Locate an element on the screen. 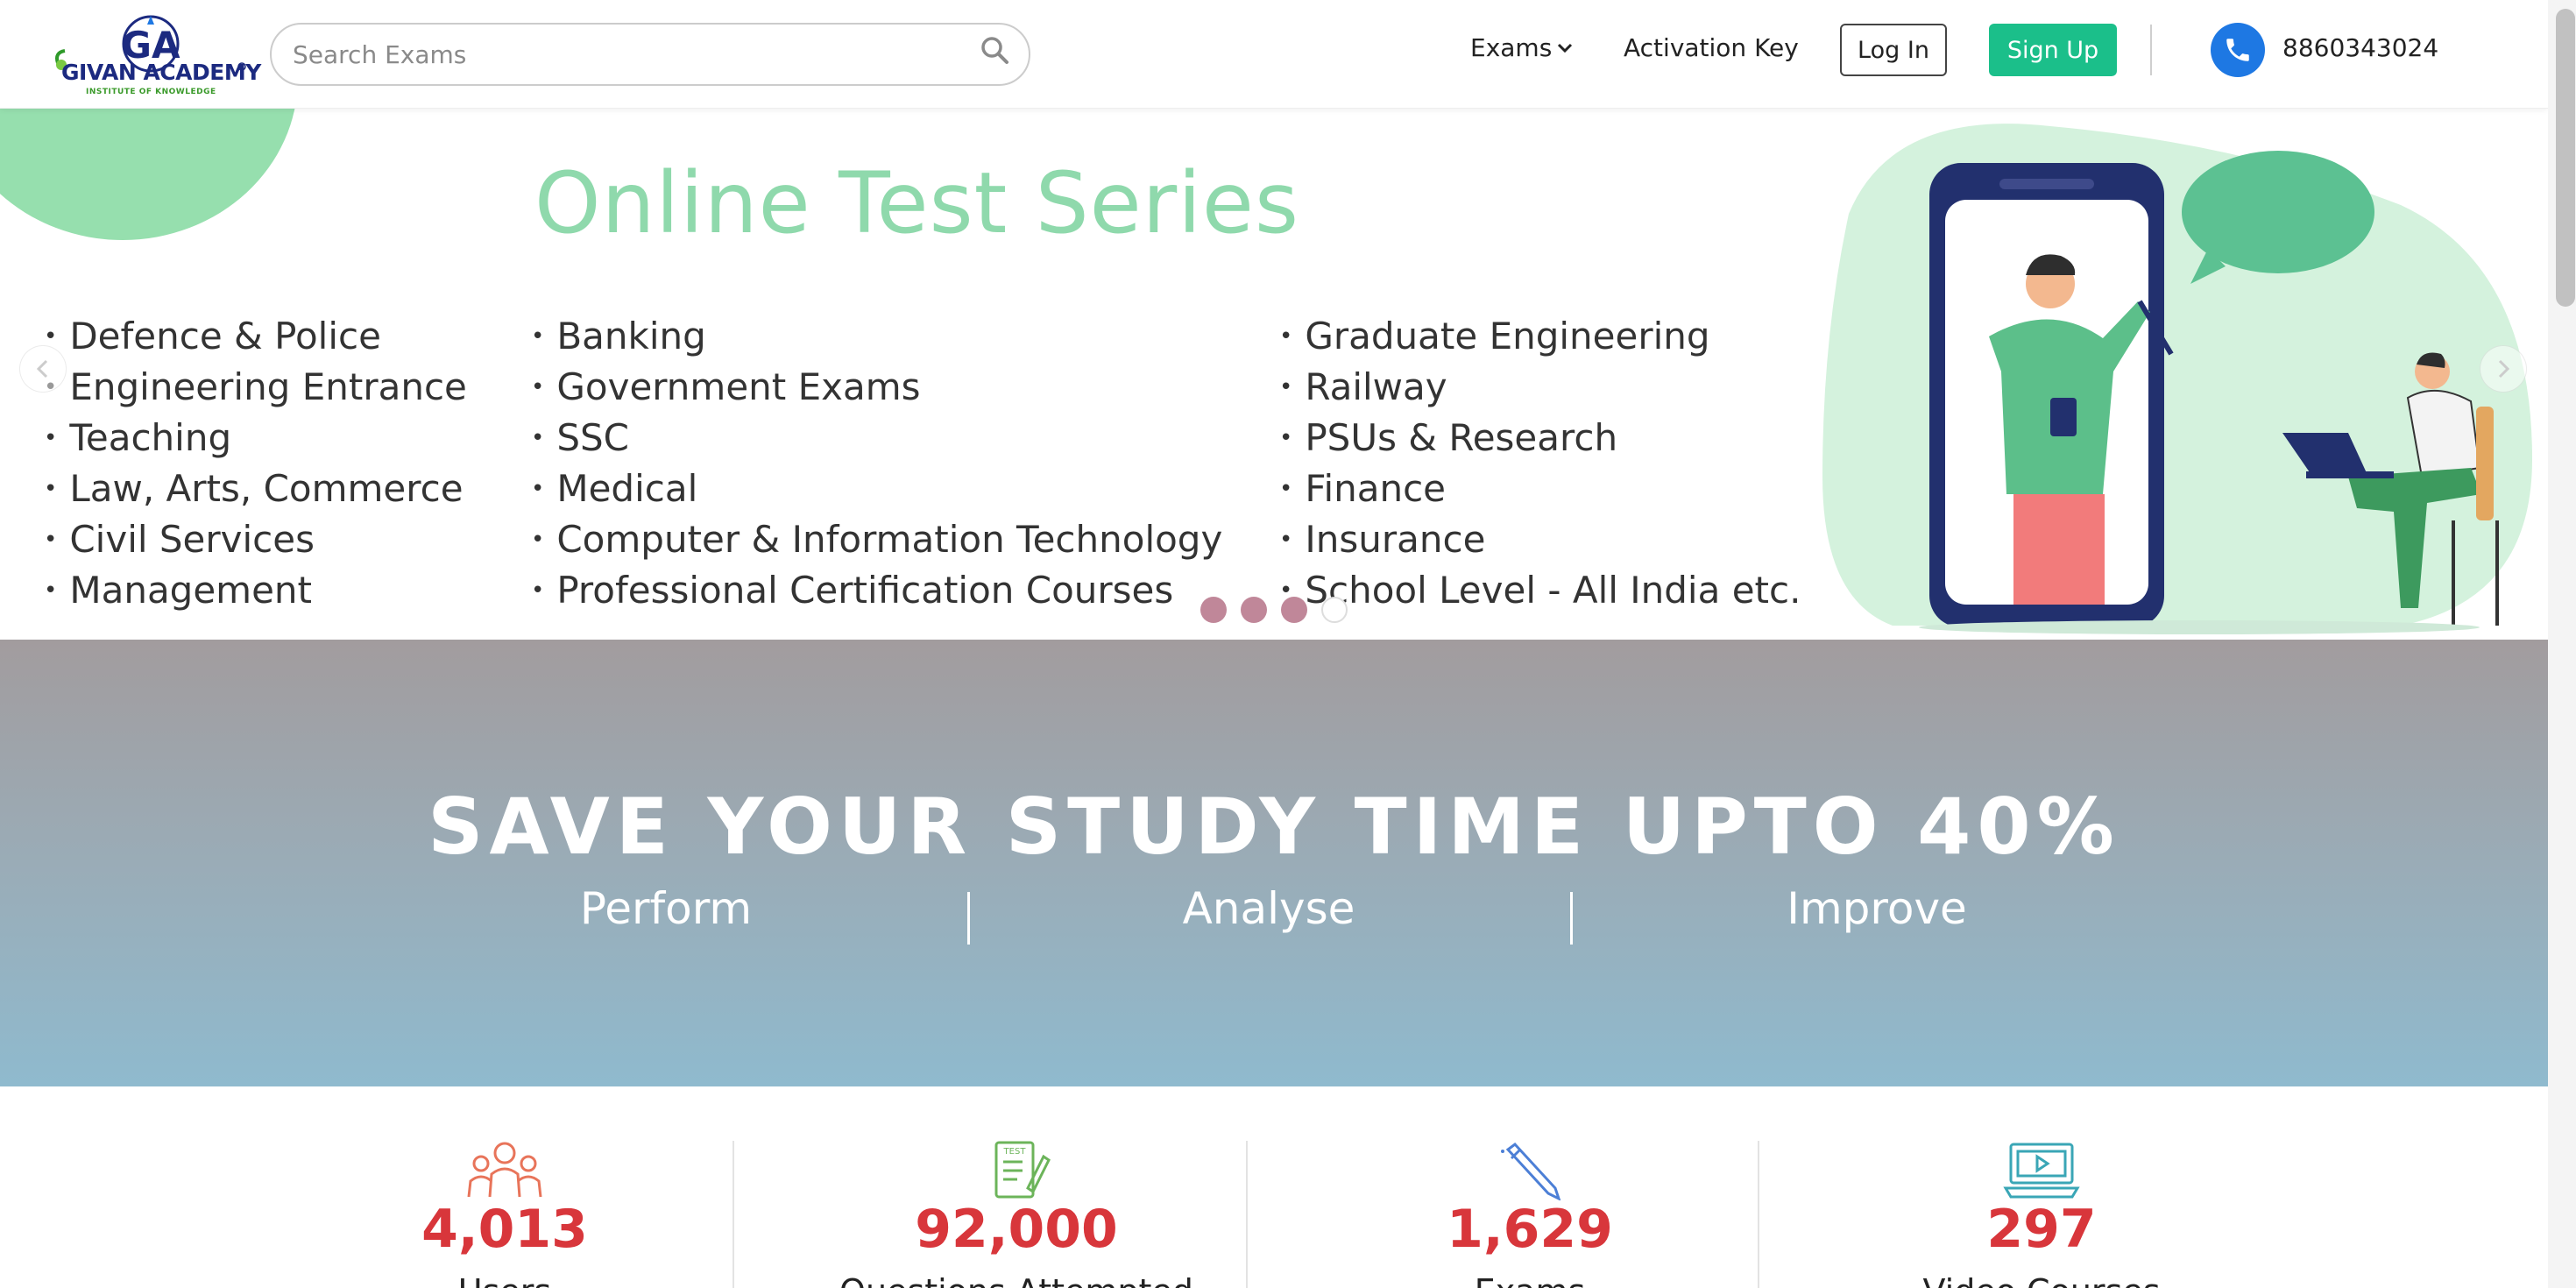 This screenshot has height=1288, width=2576. logo: GA GIVAN ACADEMY INSTITUTE OF KNOWLEDGE is located at coordinates (157, 56).